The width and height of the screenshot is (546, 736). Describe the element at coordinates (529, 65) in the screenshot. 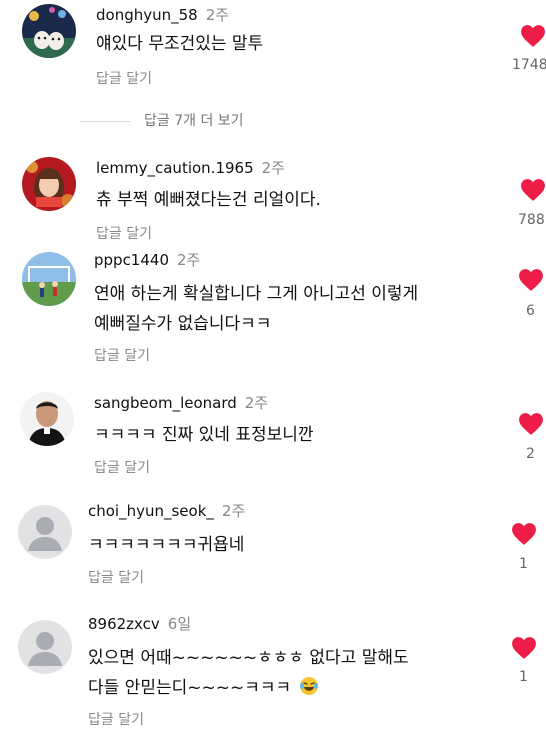

I see `like-count: 1748` at that location.